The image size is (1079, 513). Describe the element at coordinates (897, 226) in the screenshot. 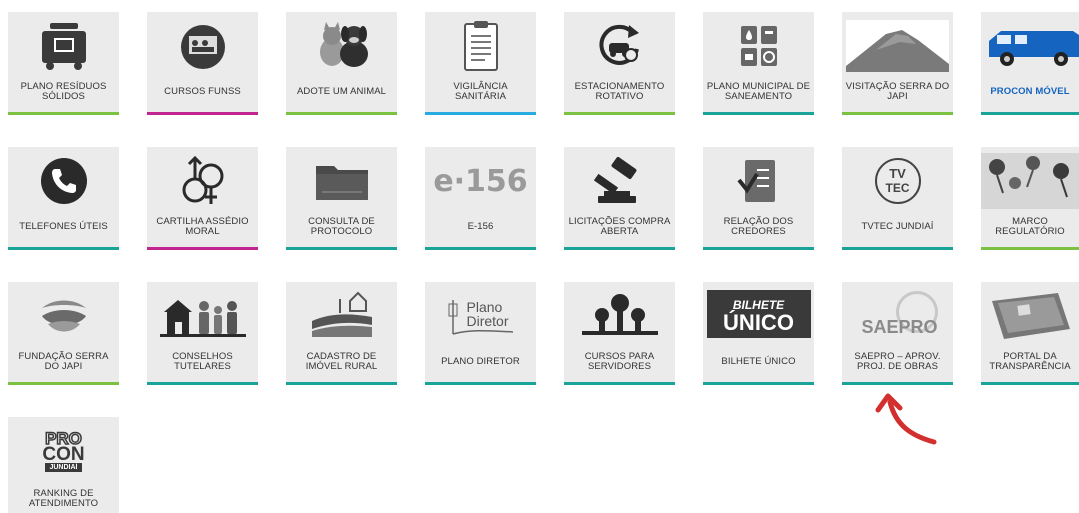

I see `tile-label: TVTEC JUNDIAÍ` at that location.